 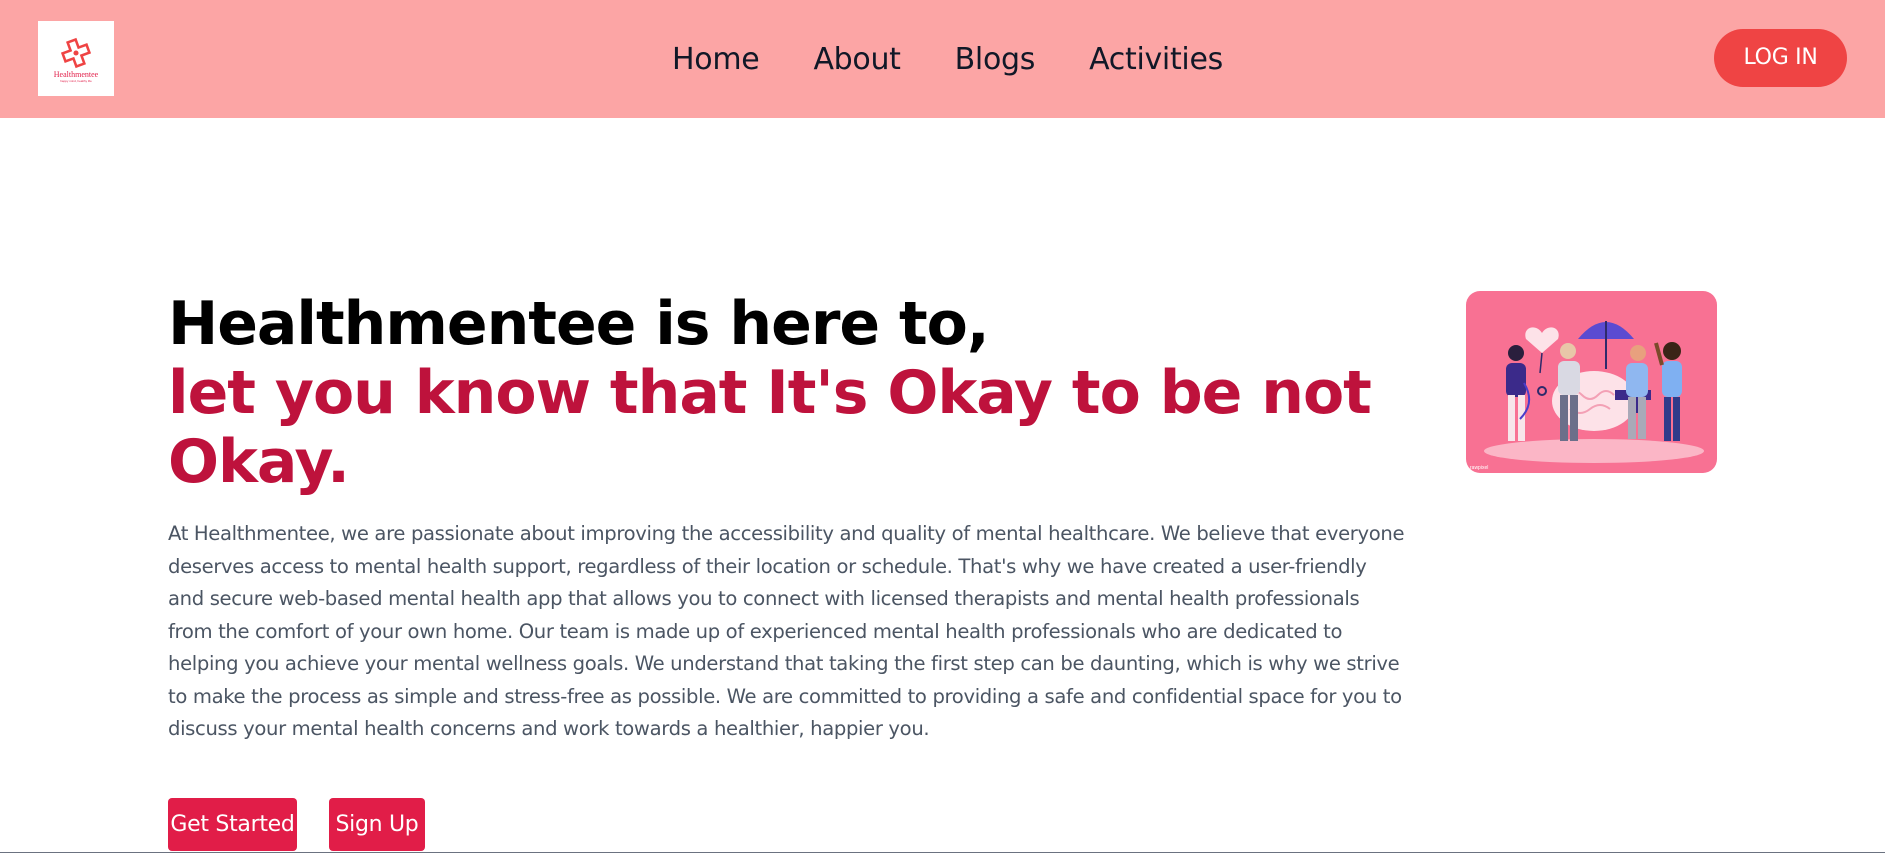 What do you see at coordinates (857, 60) in the screenshot?
I see `nav-about: About` at bounding box center [857, 60].